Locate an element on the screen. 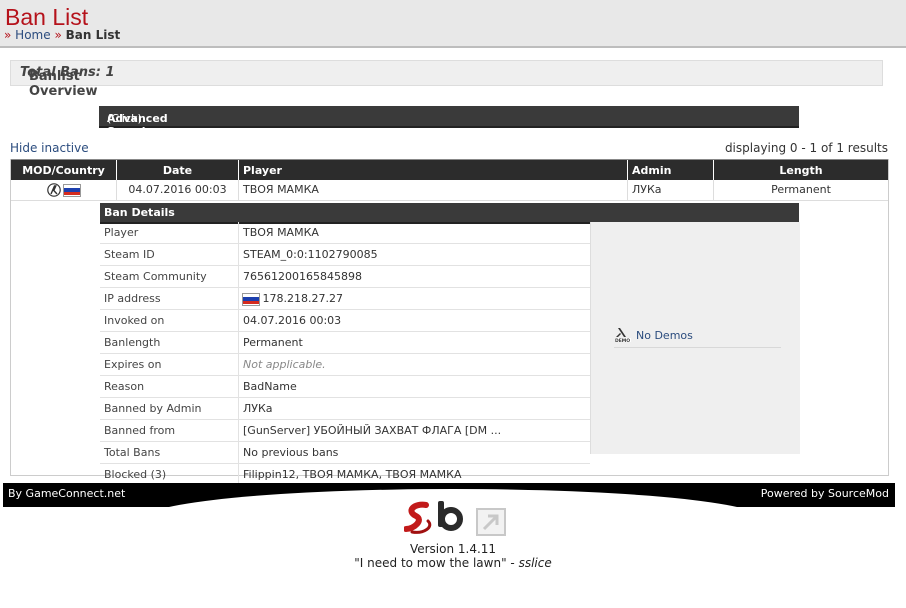 This screenshot has width=906, height=608. sourcebans-logo is located at coordinates (436, 517).